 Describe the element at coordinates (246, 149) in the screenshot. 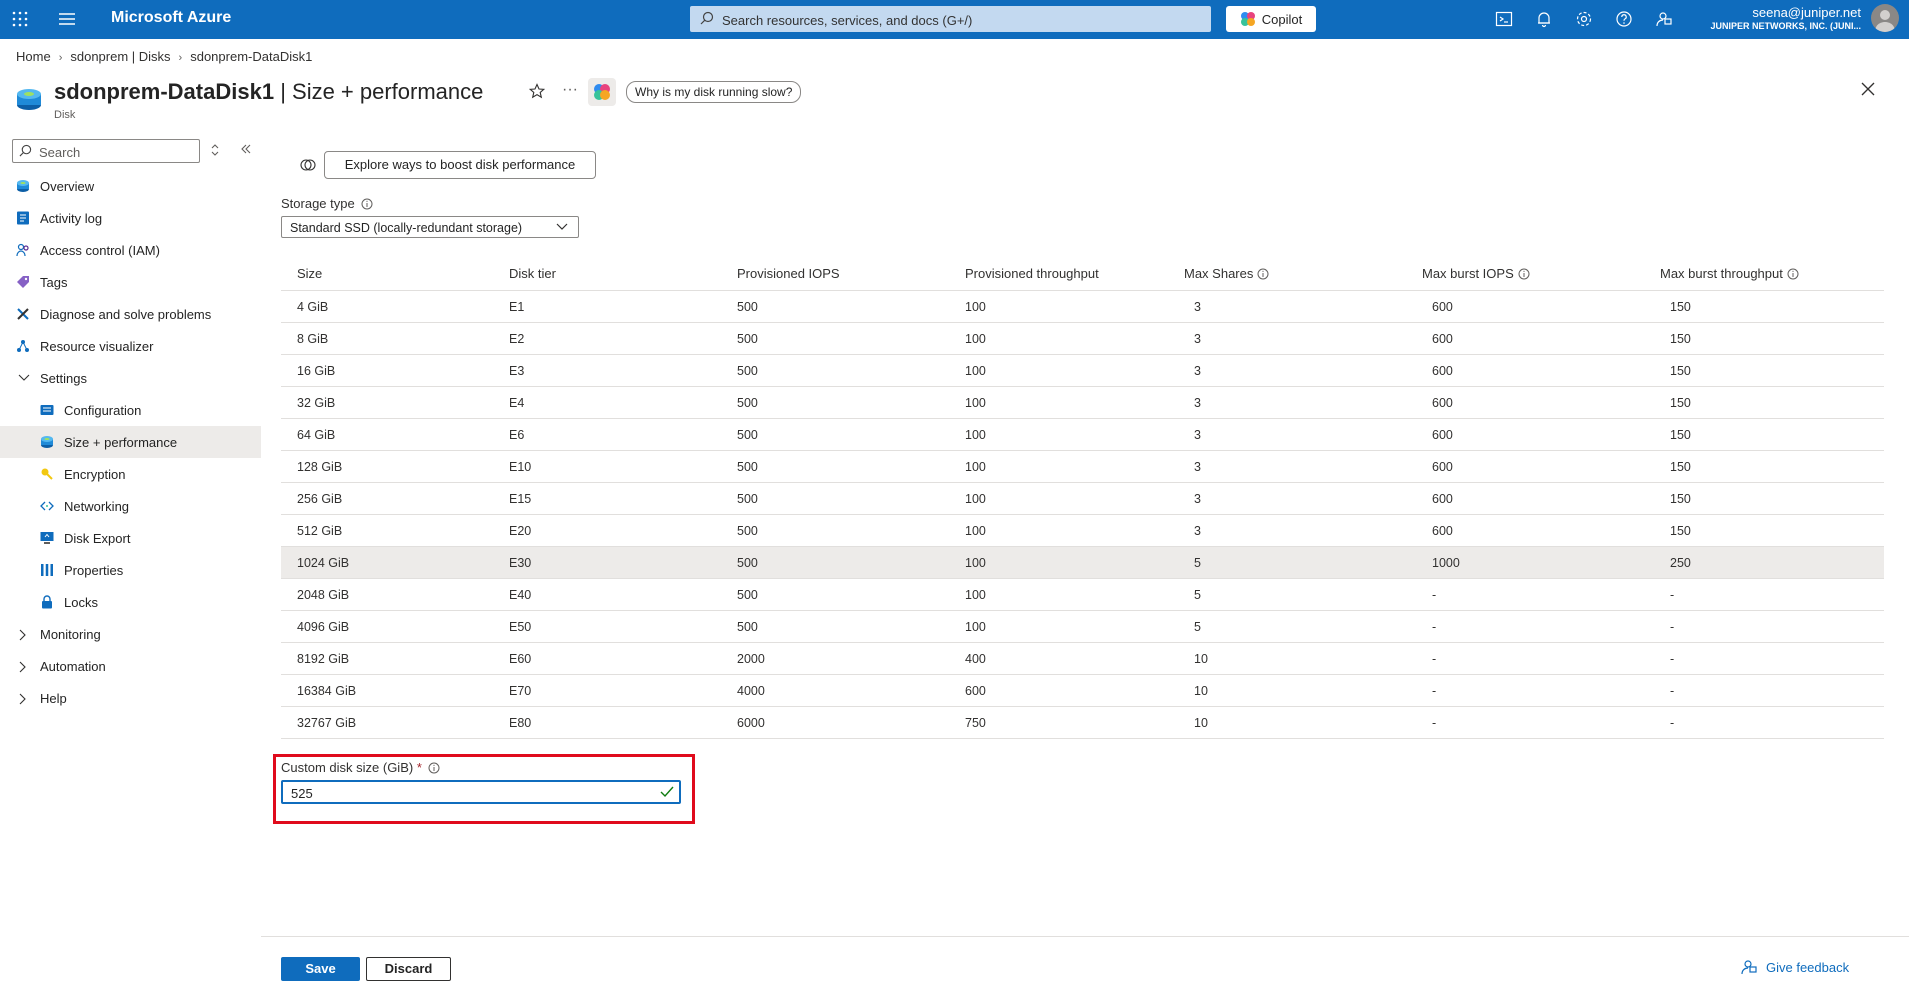

I see `collapse-sidebar-icon` at that location.